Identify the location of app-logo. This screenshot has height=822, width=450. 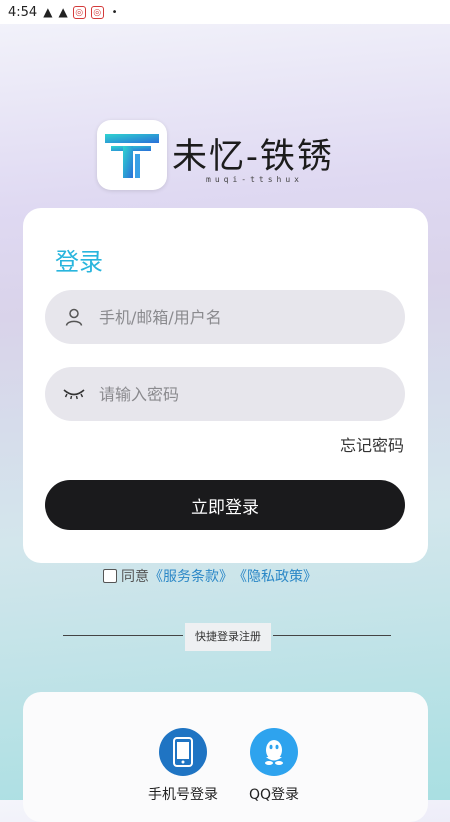
(132, 155).